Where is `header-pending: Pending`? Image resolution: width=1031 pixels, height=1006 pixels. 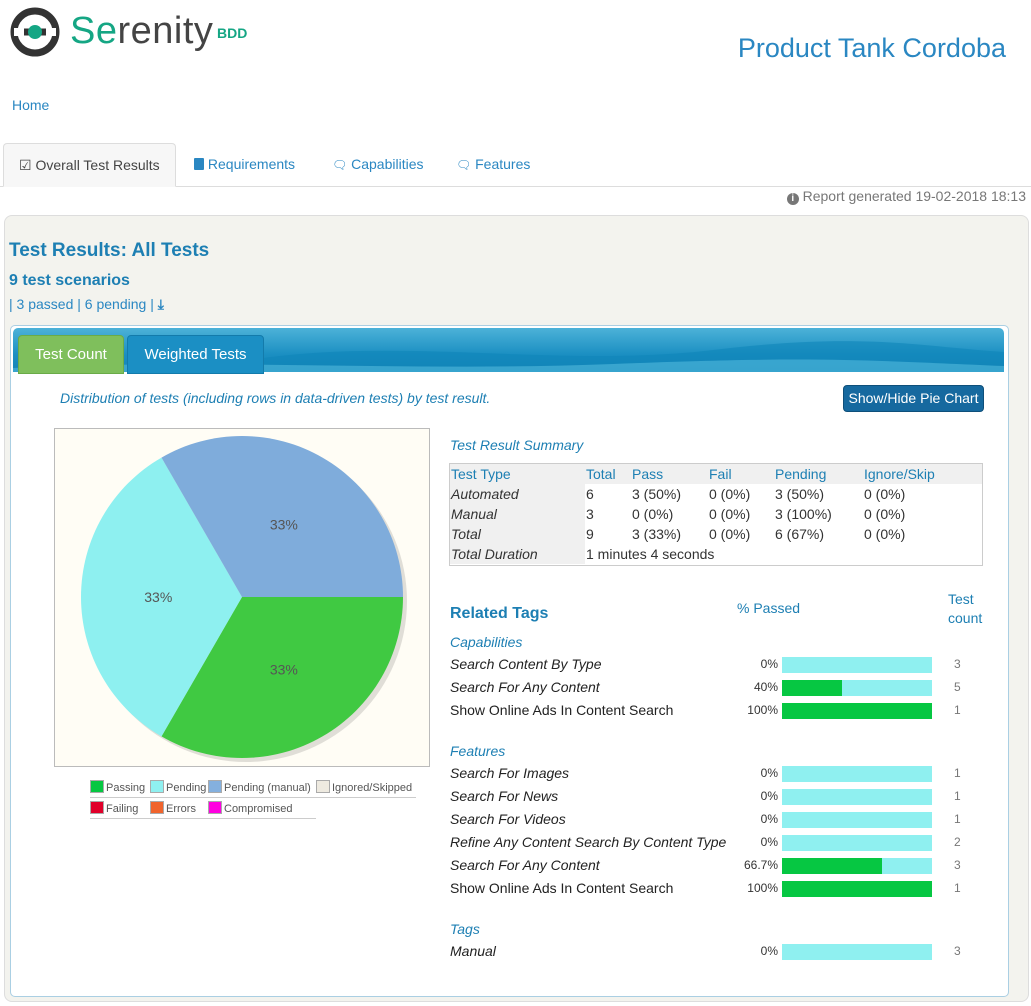
header-pending: Pending is located at coordinates (801, 474).